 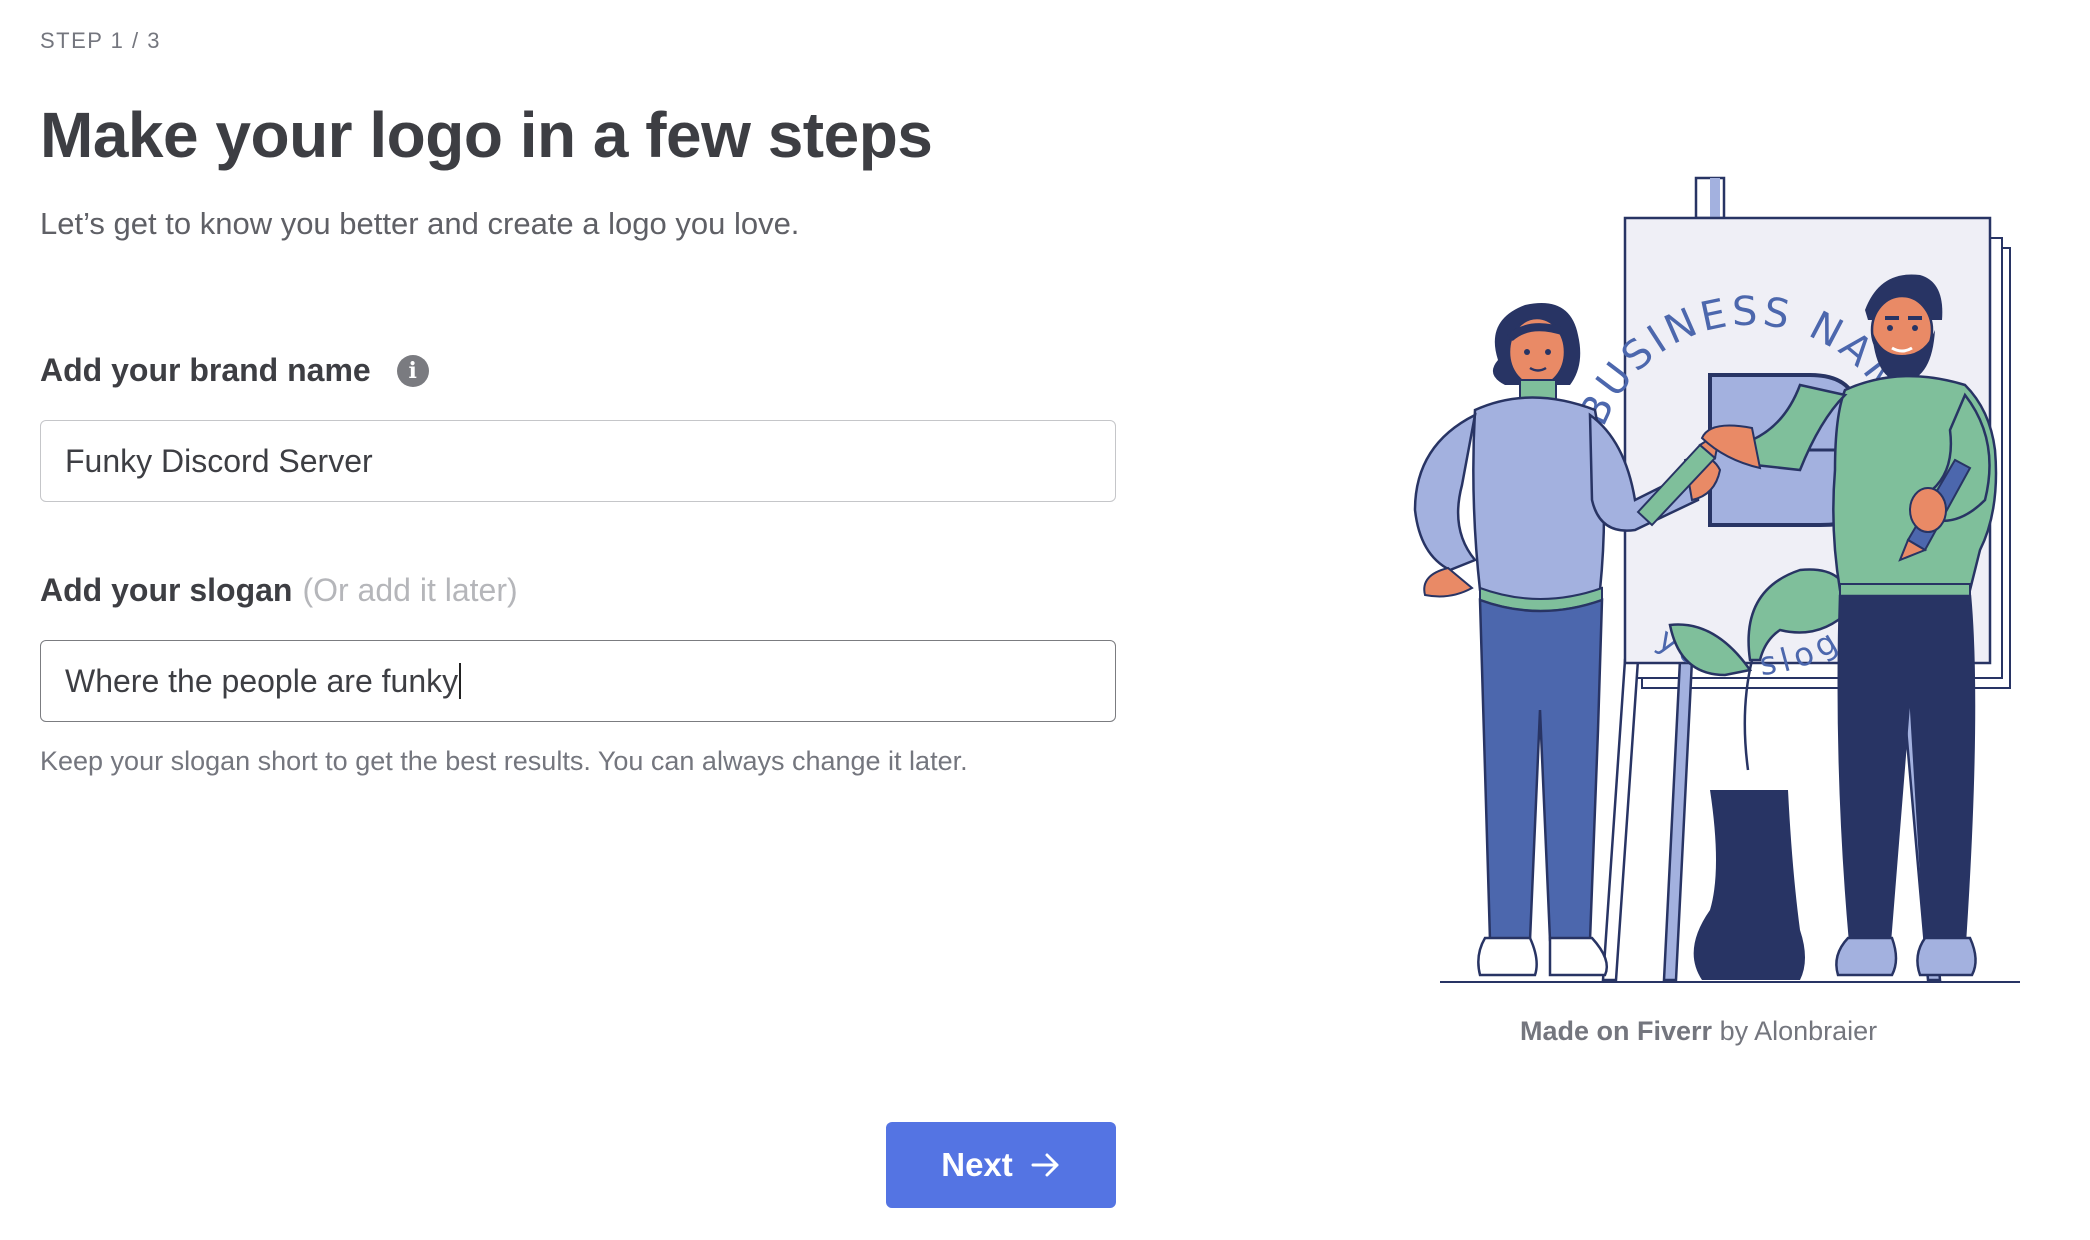 What do you see at coordinates (578, 681) in the screenshot?
I see `slogan-input: Where the people are funky` at bounding box center [578, 681].